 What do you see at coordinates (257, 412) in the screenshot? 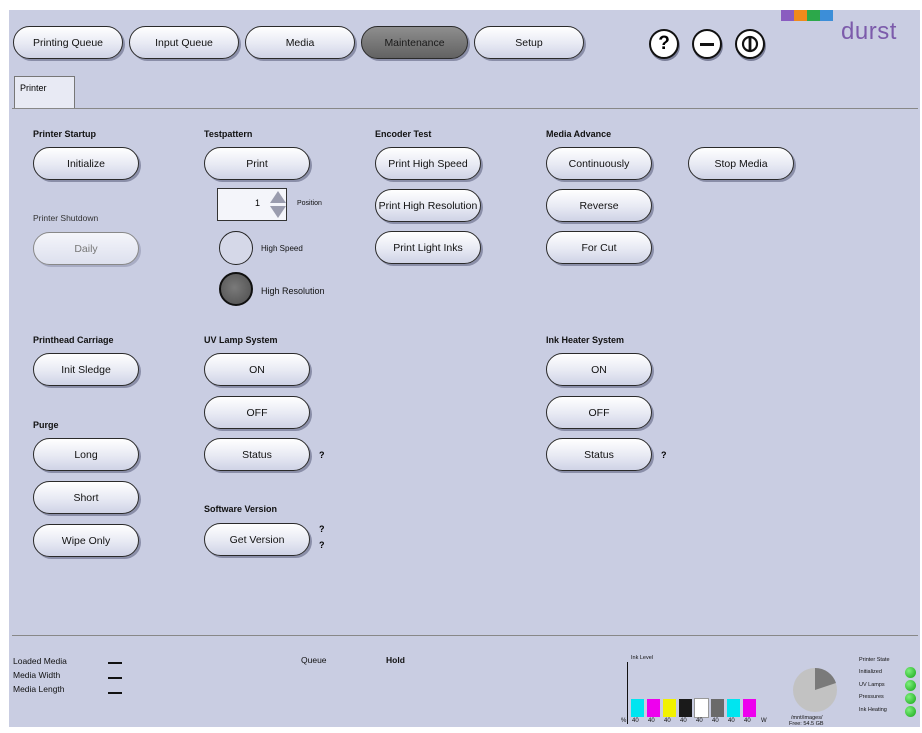
I see `uv-lamp-off-button: OFF` at bounding box center [257, 412].